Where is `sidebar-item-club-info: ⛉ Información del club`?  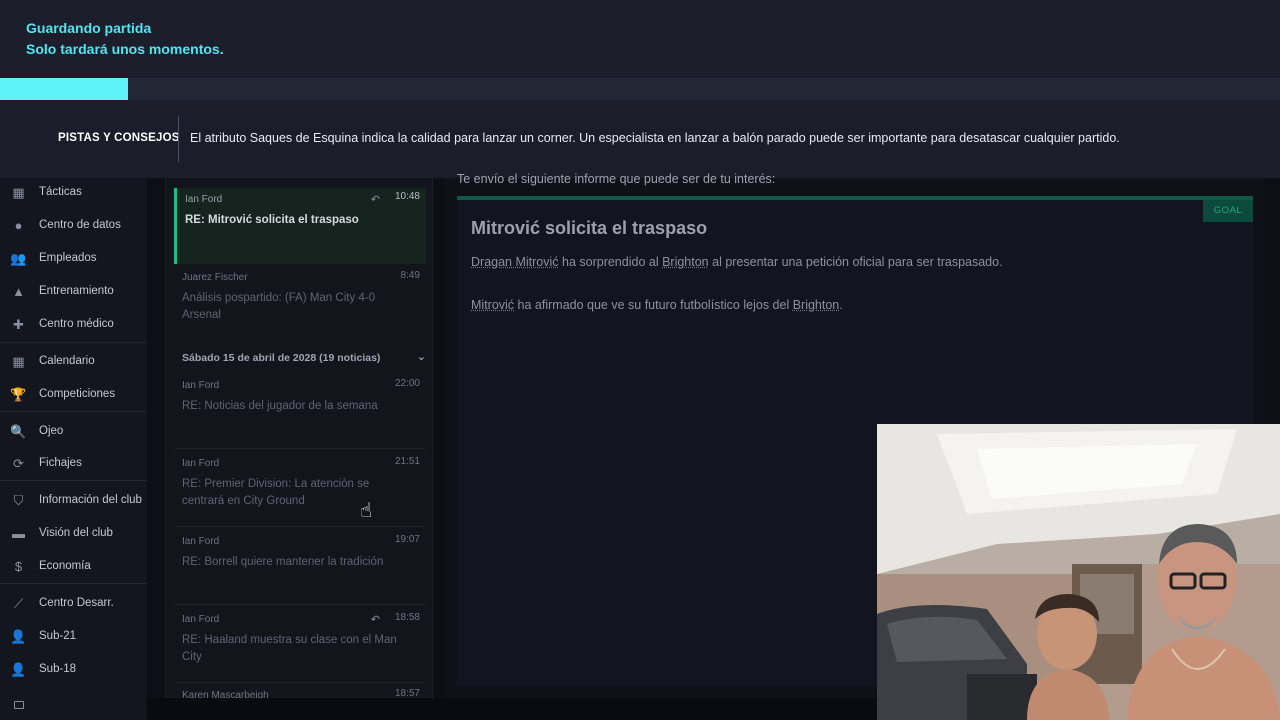 sidebar-item-club-info: ⛉ Información del club is located at coordinates (73, 501).